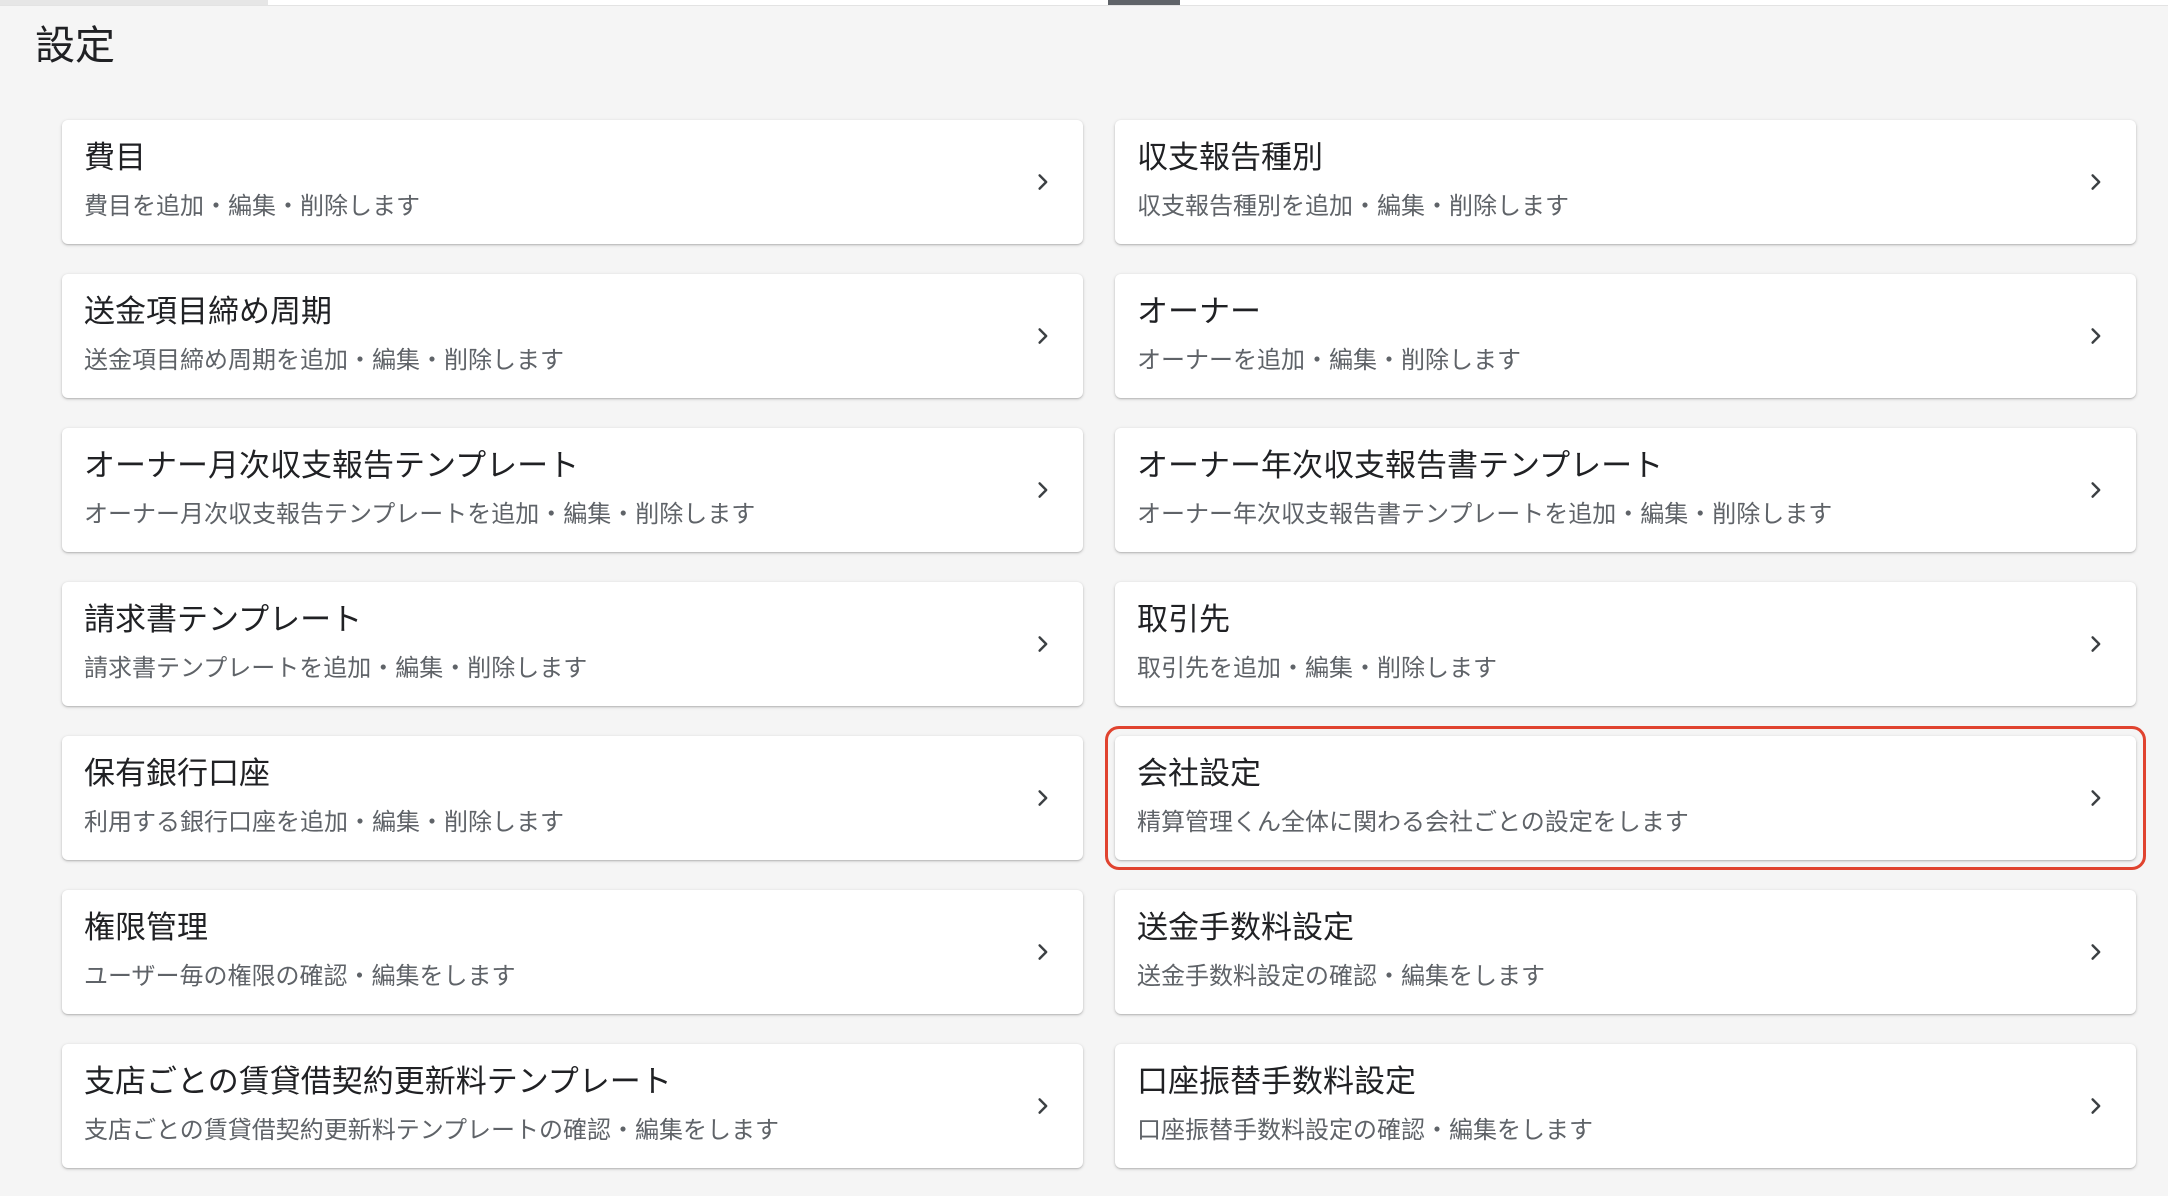 The image size is (2168, 1196). Describe the element at coordinates (324, 822) in the screenshot. I see `settings-card-description: 利用する銀行口座を追加・編集・削除します` at that location.